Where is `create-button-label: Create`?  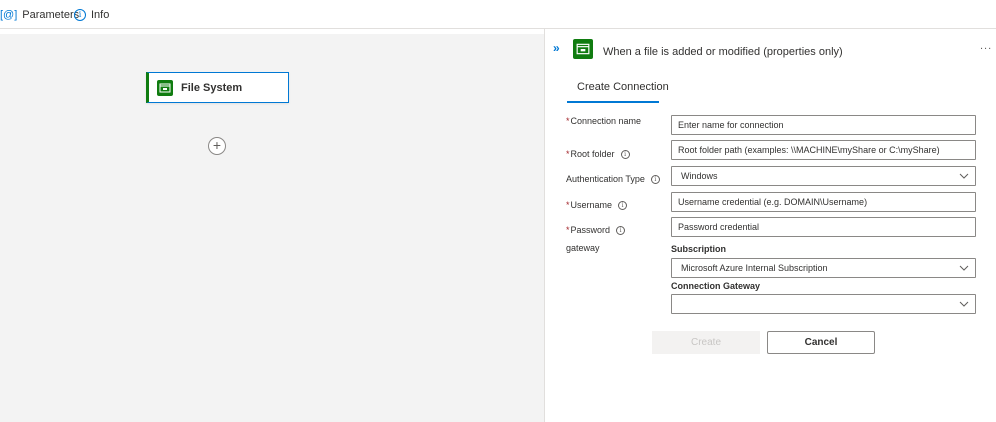 create-button-label: Create is located at coordinates (705, 342).